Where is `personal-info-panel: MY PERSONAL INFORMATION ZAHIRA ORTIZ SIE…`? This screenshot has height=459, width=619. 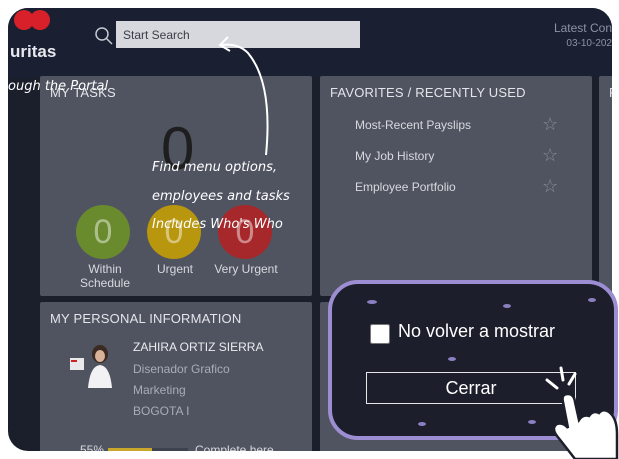 personal-info-panel: MY PERSONAL INFORMATION ZAHIRA ORTIZ SIE… is located at coordinates (176, 376).